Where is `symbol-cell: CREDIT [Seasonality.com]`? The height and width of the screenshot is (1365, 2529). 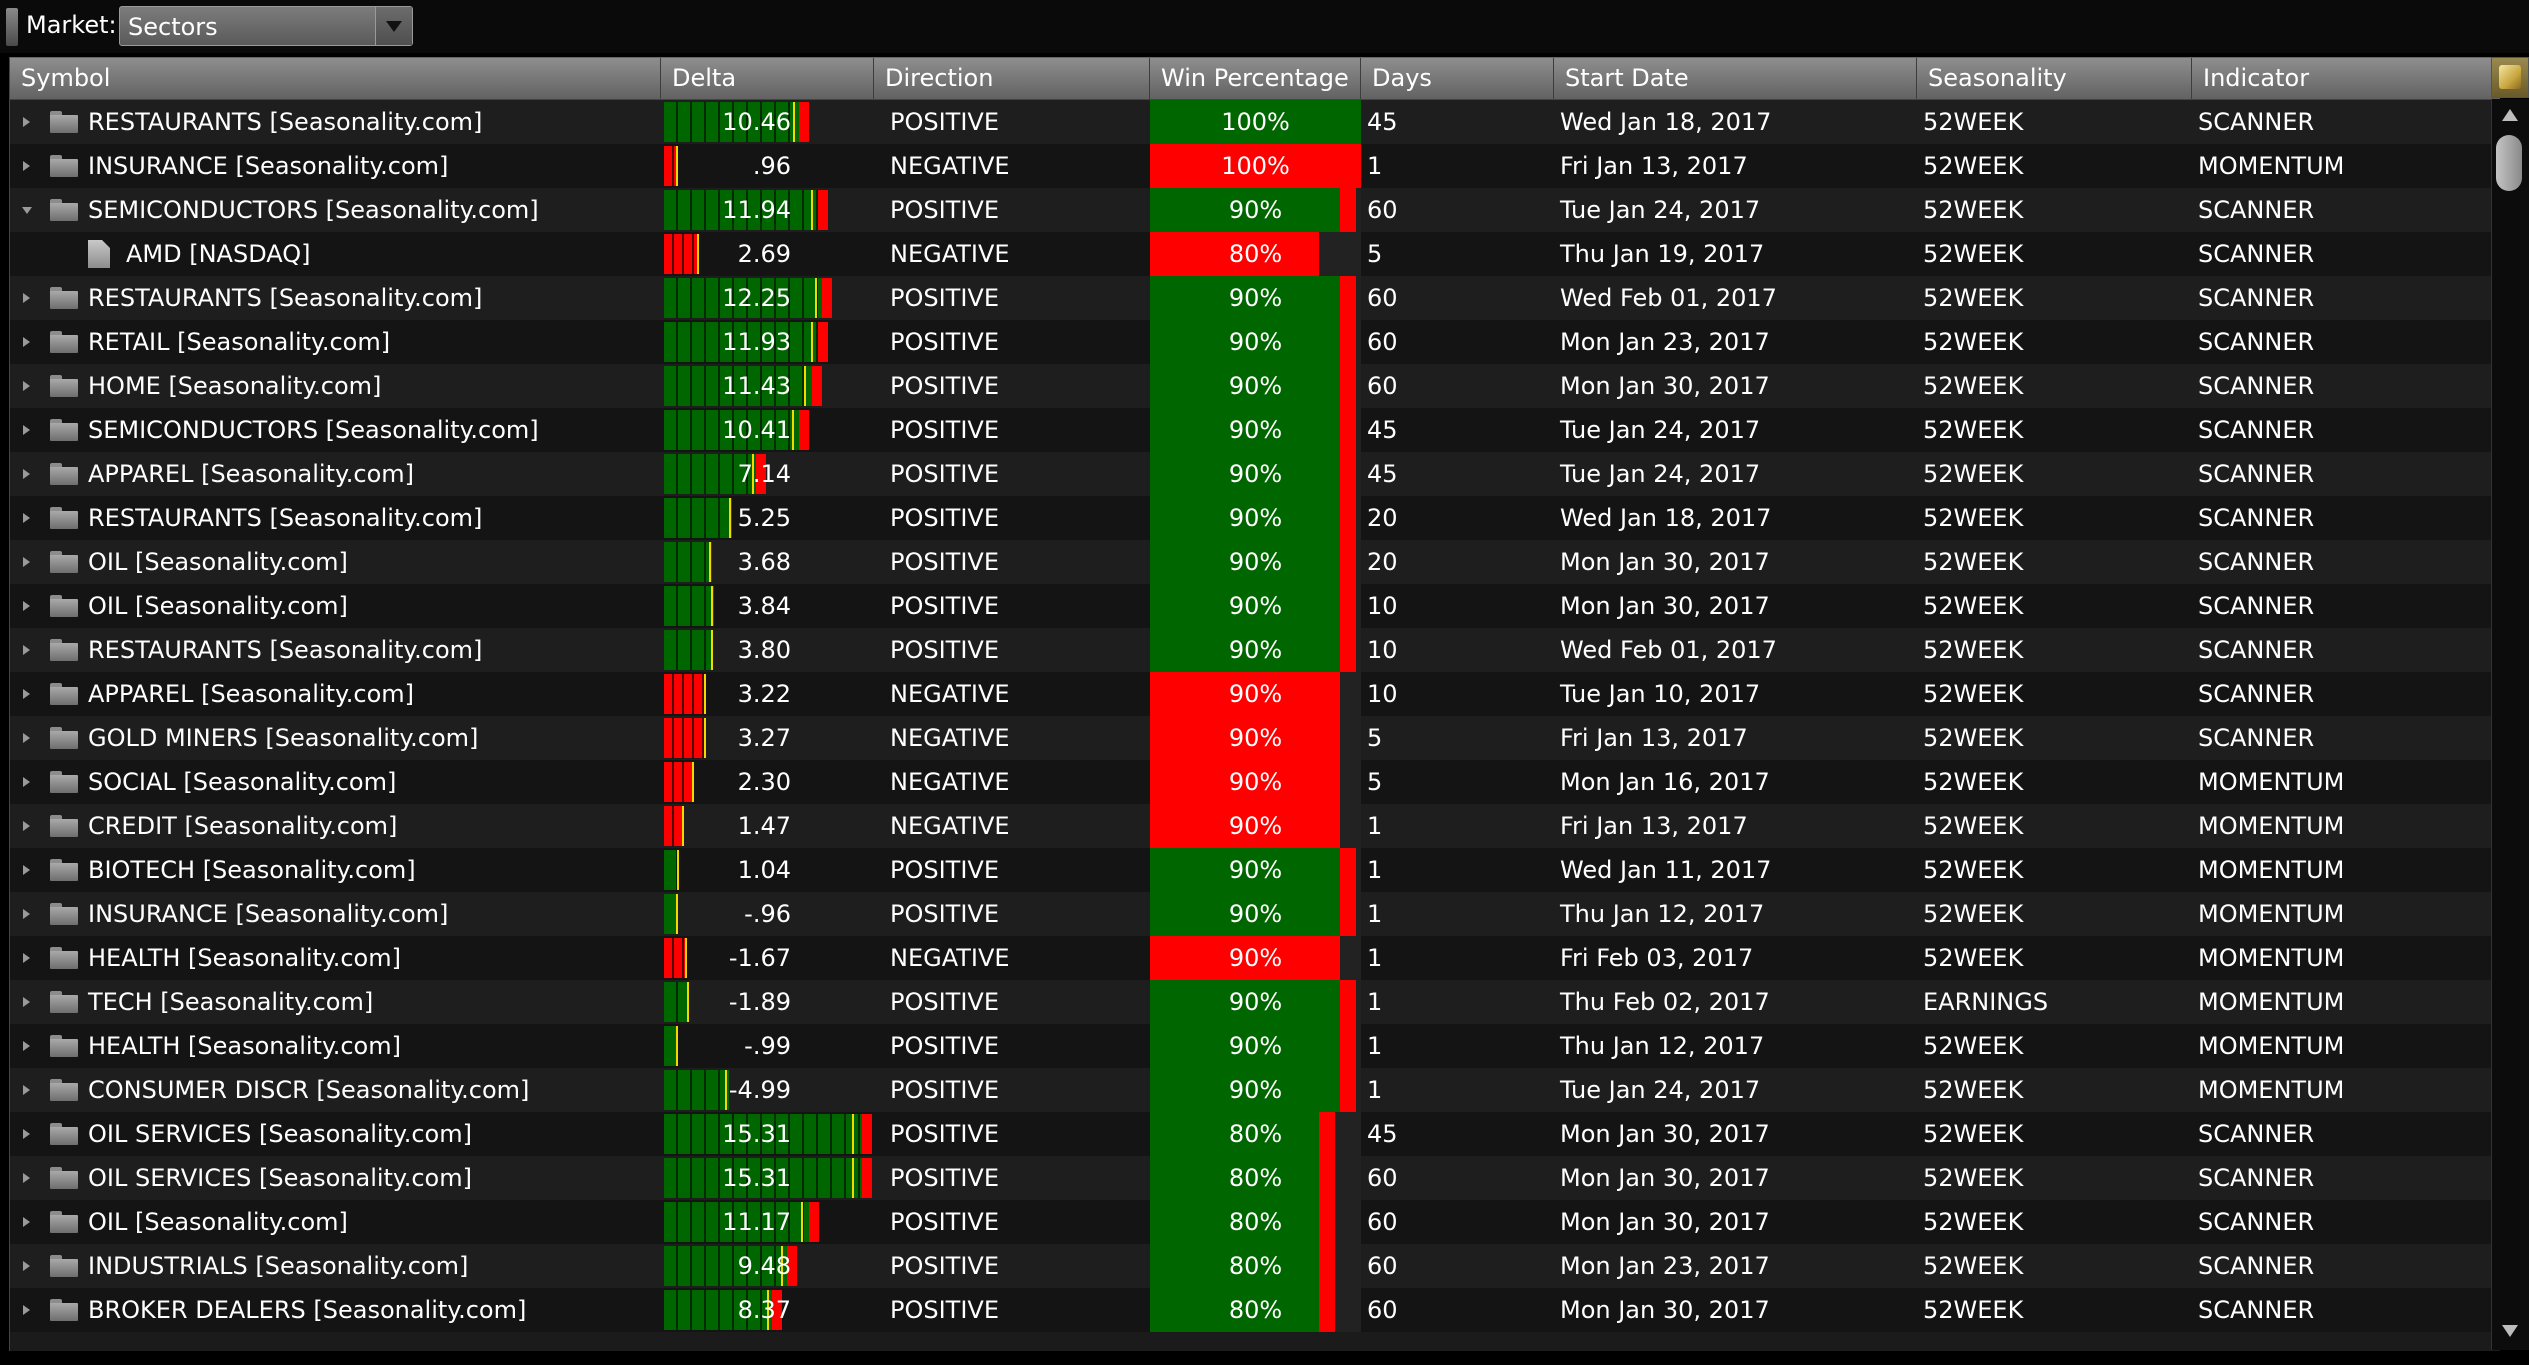 symbol-cell: CREDIT [Seasonality.com] is located at coordinates (335, 826).